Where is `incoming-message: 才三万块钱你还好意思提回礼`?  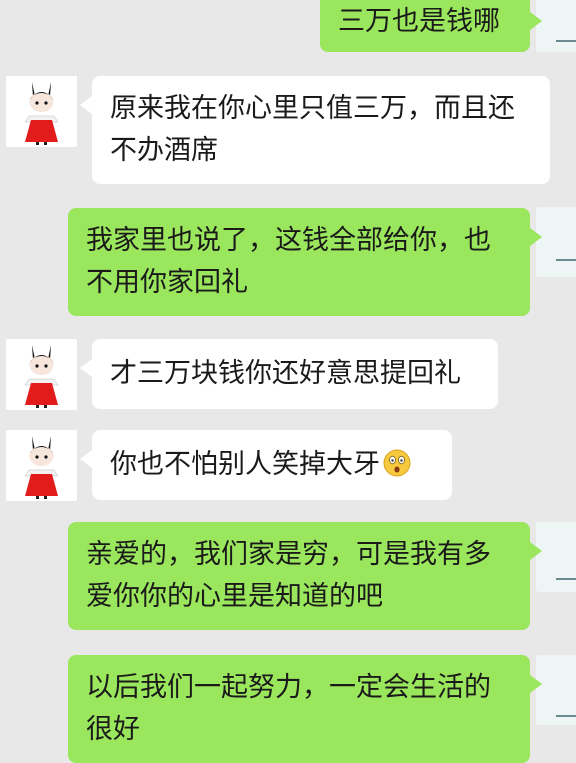
incoming-message: 才三万块钱你还好意思提回礼 is located at coordinates (289, 374).